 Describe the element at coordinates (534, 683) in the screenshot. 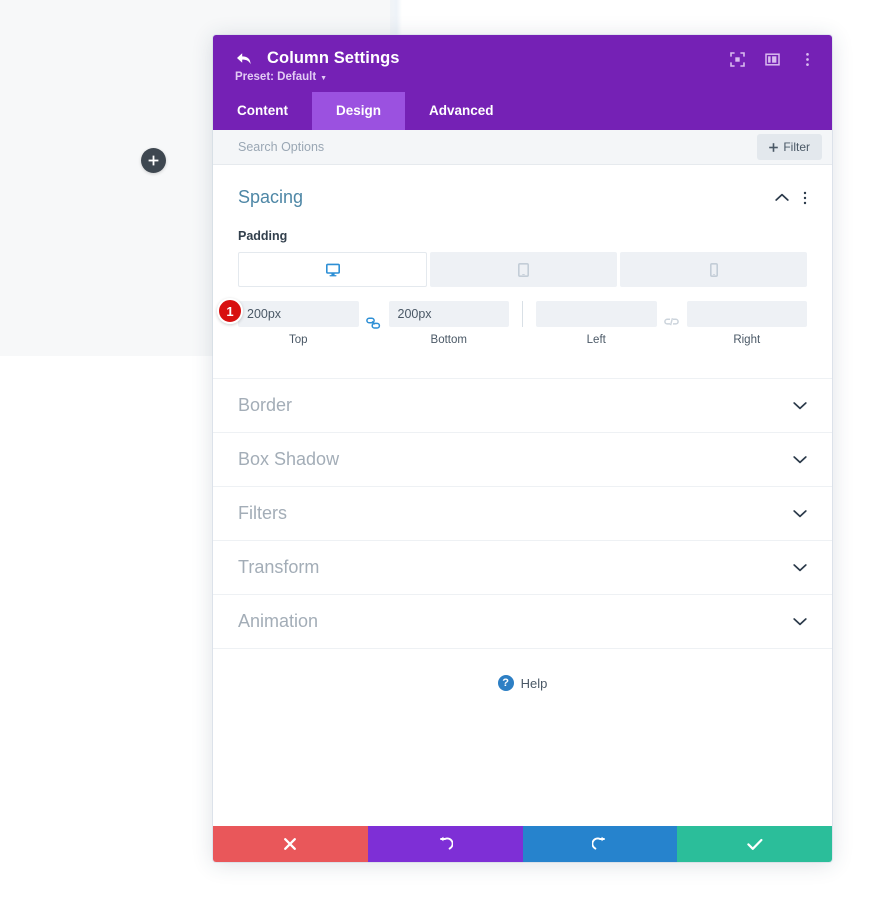

I see `help-label: Help` at that location.